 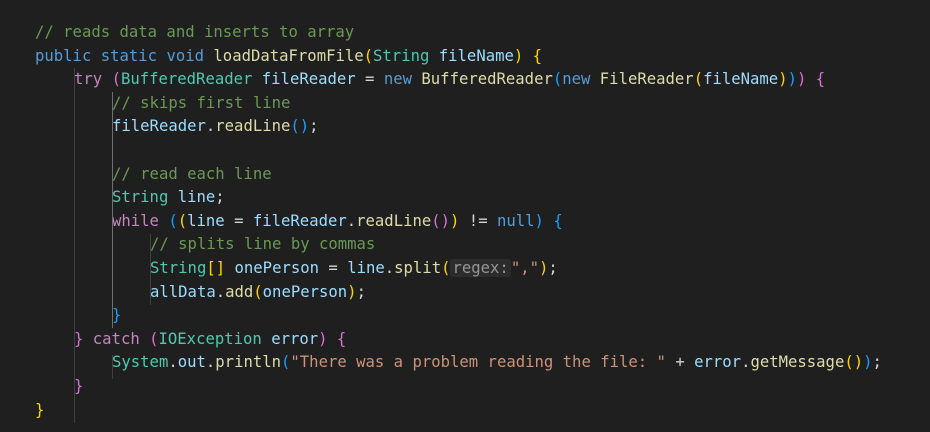 I want to click on code-token: +, so click(x=680, y=362).